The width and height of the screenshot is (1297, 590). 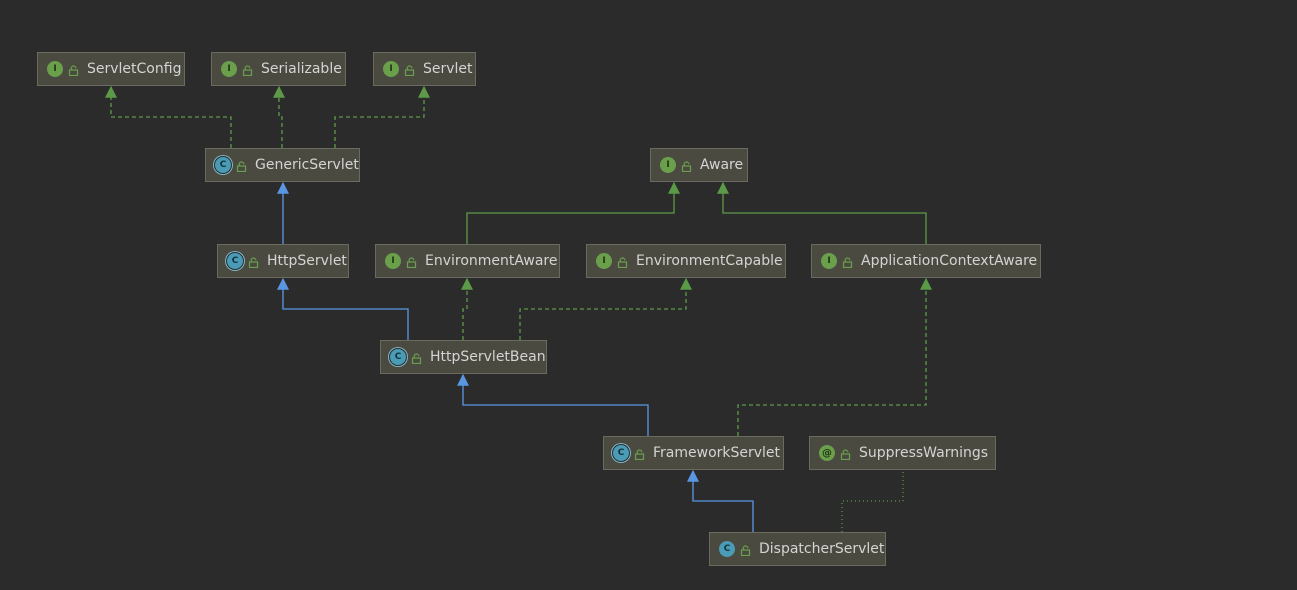 I want to click on node-dispatcher-servlet: C DispatcherServlet, so click(x=797, y=549).